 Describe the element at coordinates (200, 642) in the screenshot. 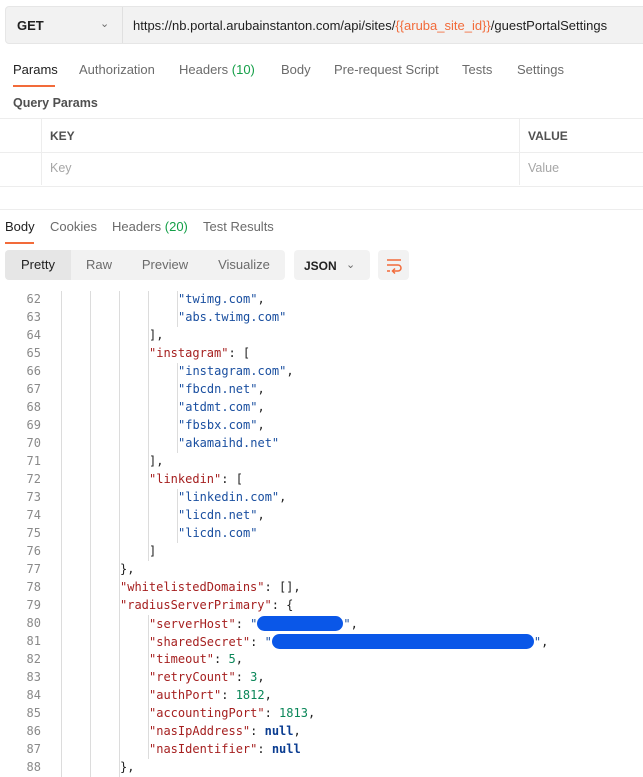

I see `json-key: "sharedSecret"` at that location.